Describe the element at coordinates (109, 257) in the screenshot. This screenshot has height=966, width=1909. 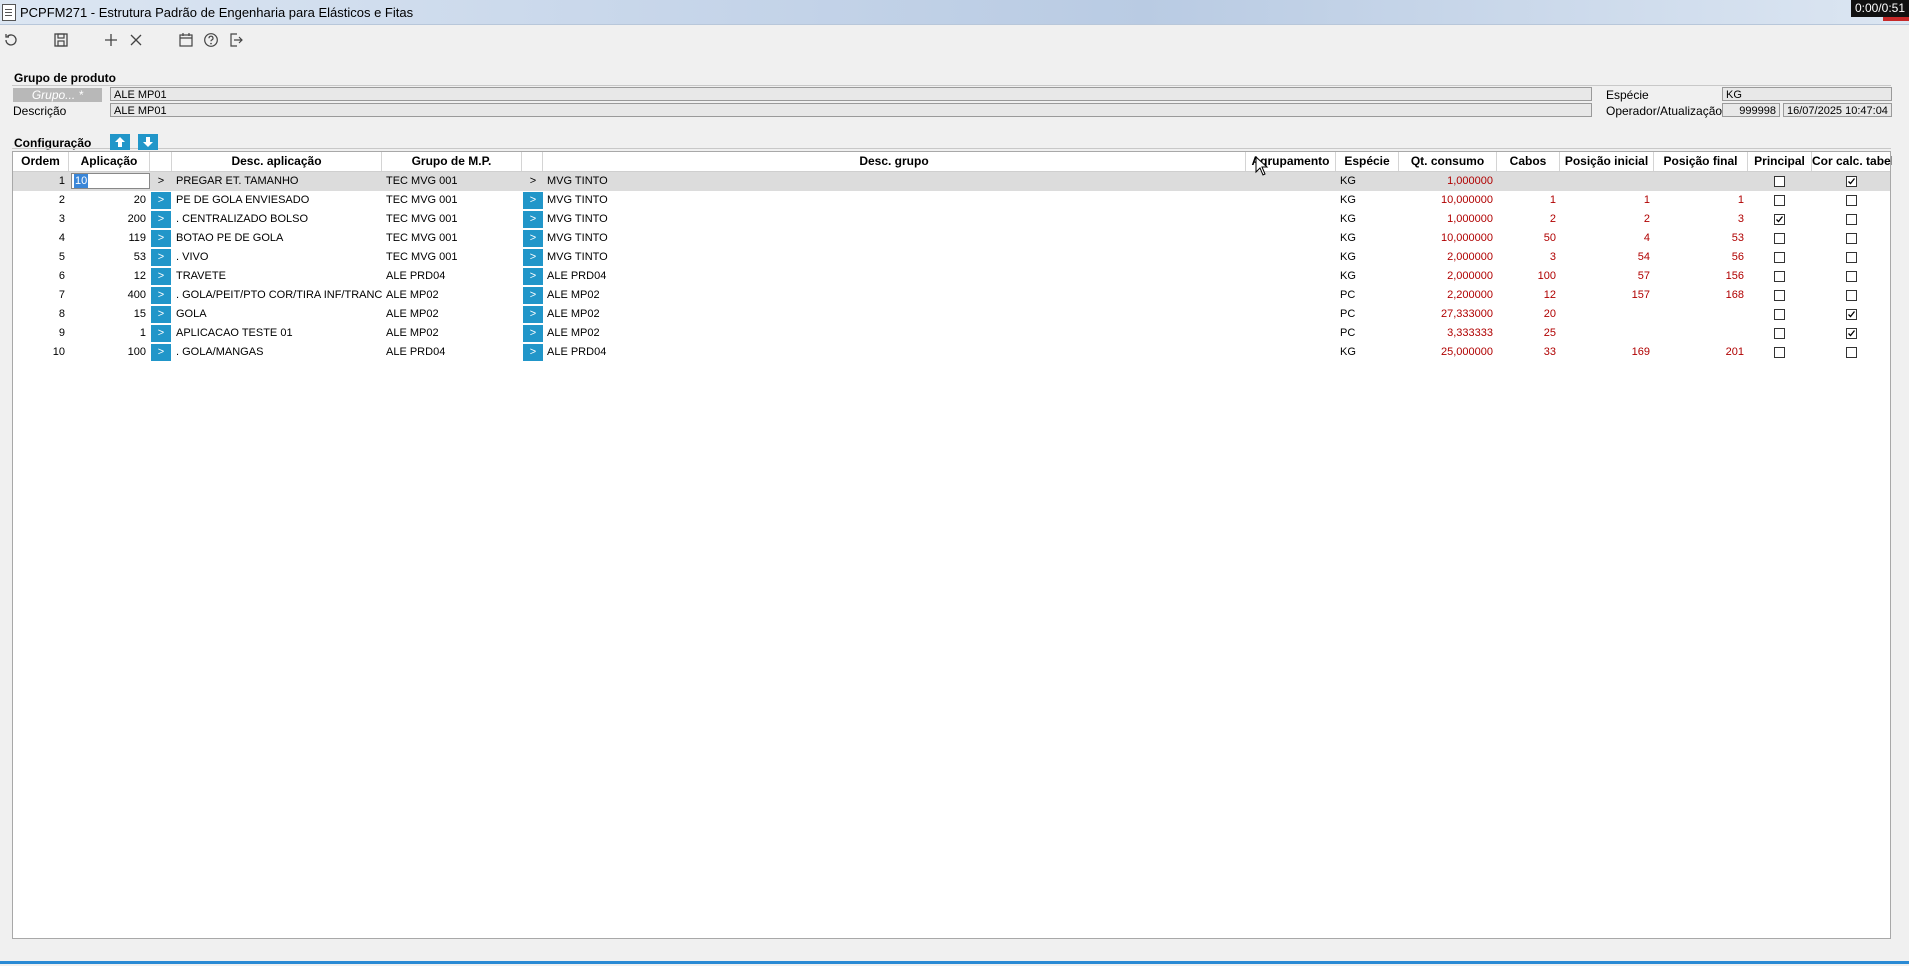
I see `cell-aplicacao: 53` at that location.